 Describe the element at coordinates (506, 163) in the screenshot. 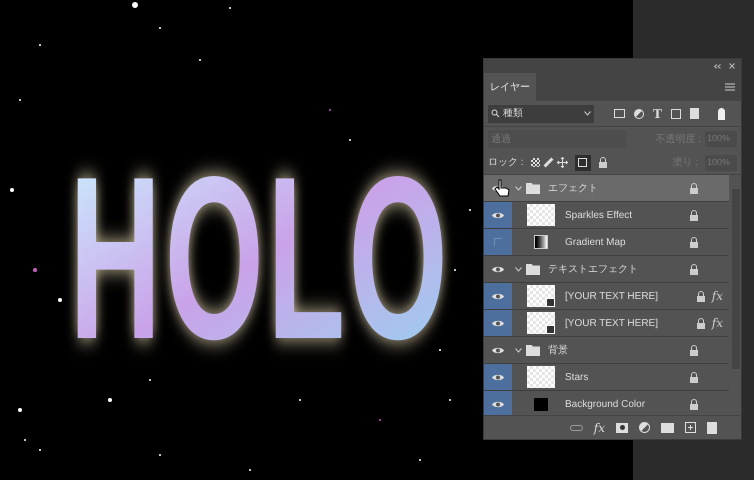

I see `lock-label: ロック :` at that location.